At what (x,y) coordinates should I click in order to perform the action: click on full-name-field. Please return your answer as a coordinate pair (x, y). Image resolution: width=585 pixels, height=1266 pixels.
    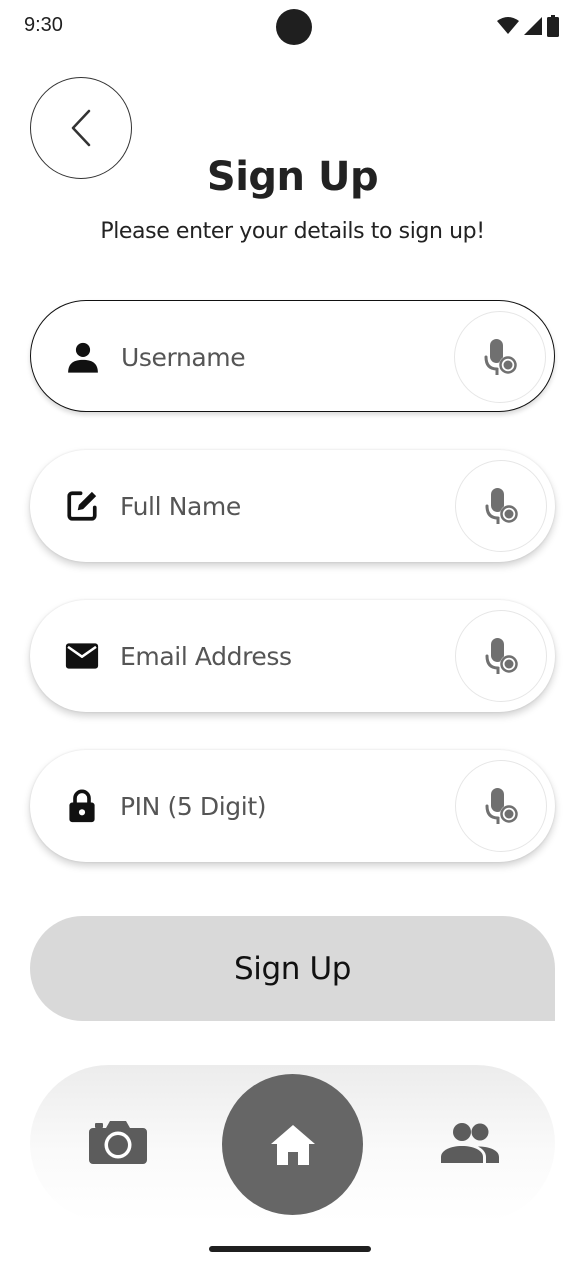
    Looking at the image, I should click on (292, 506).